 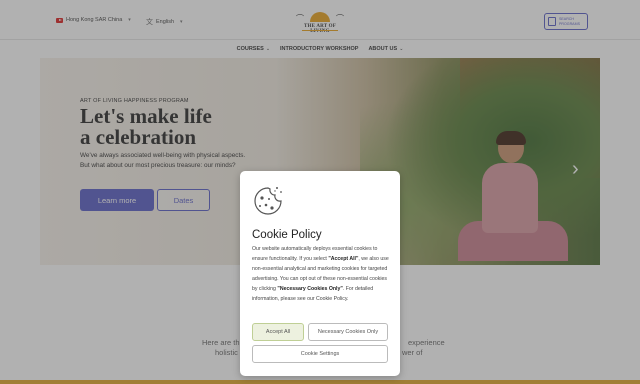 I want to click on cookie-body-accept-all: "Accept All", so click(x=343, y=259).